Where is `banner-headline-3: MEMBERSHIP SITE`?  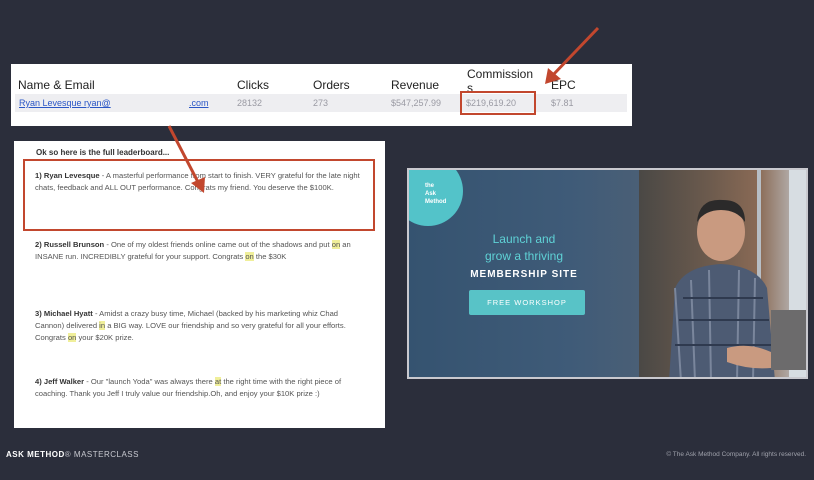 banner-headline-3: MEMBERSHIP SITE is located at coordinates (524, 274).